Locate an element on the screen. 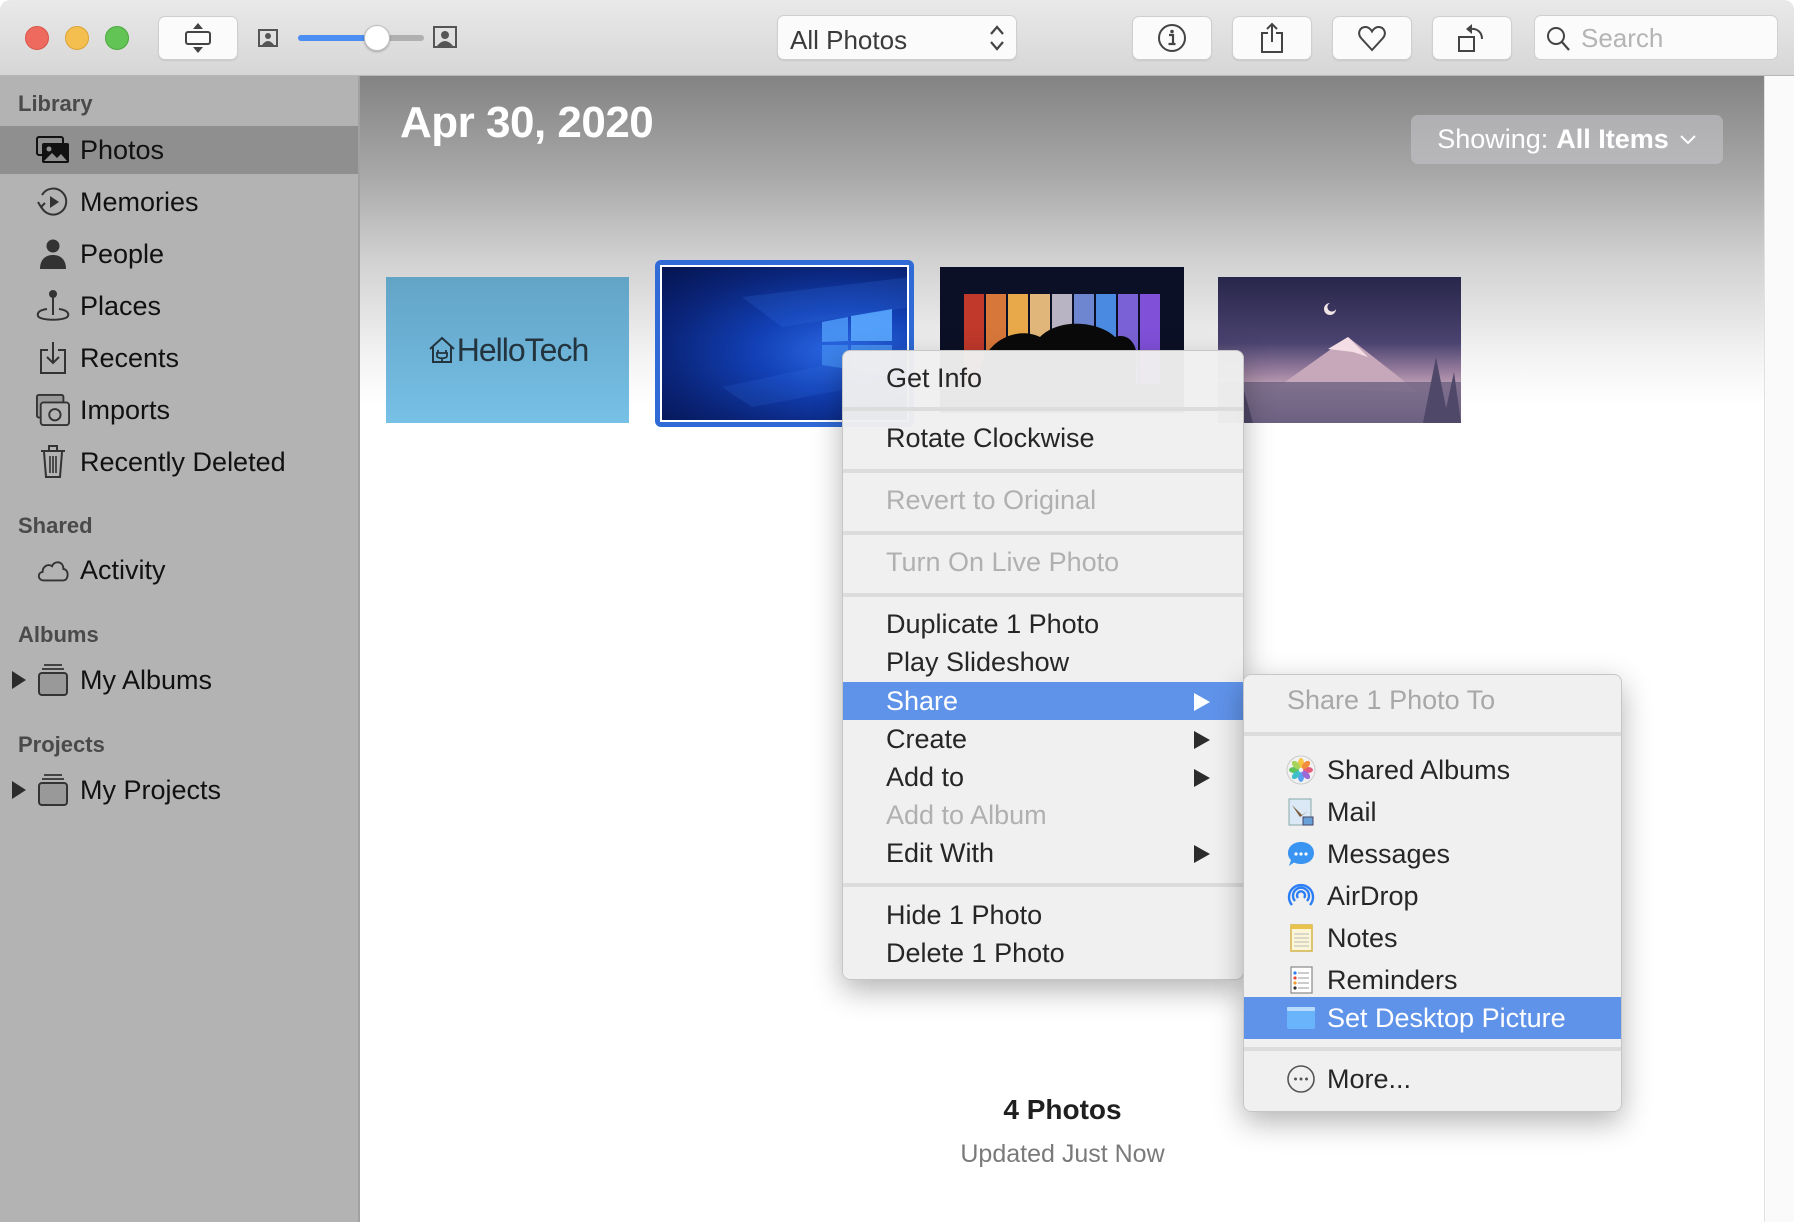 Image resolution: width=1794 pixels, height=1222 pixels. share-item-airdrop: AirDrop is located at coordinates (1432, 896).